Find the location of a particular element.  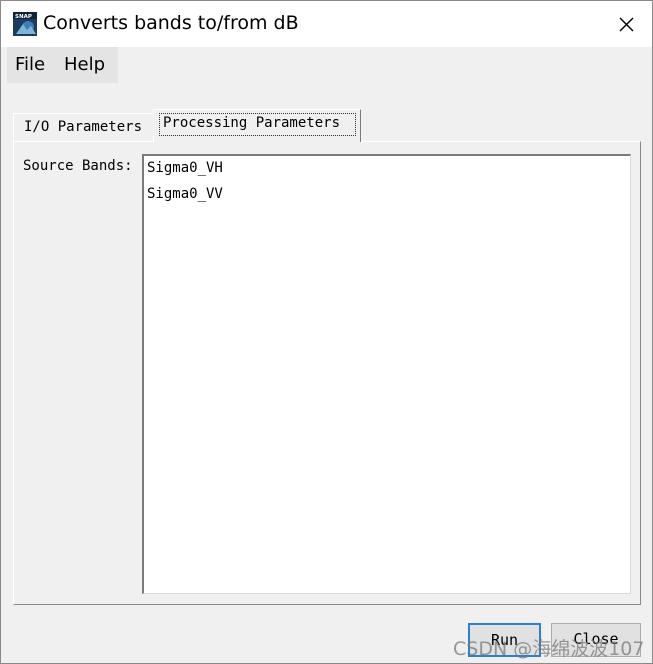

window-title: Converts bands to/from dB is located at coordinates (171, 23).